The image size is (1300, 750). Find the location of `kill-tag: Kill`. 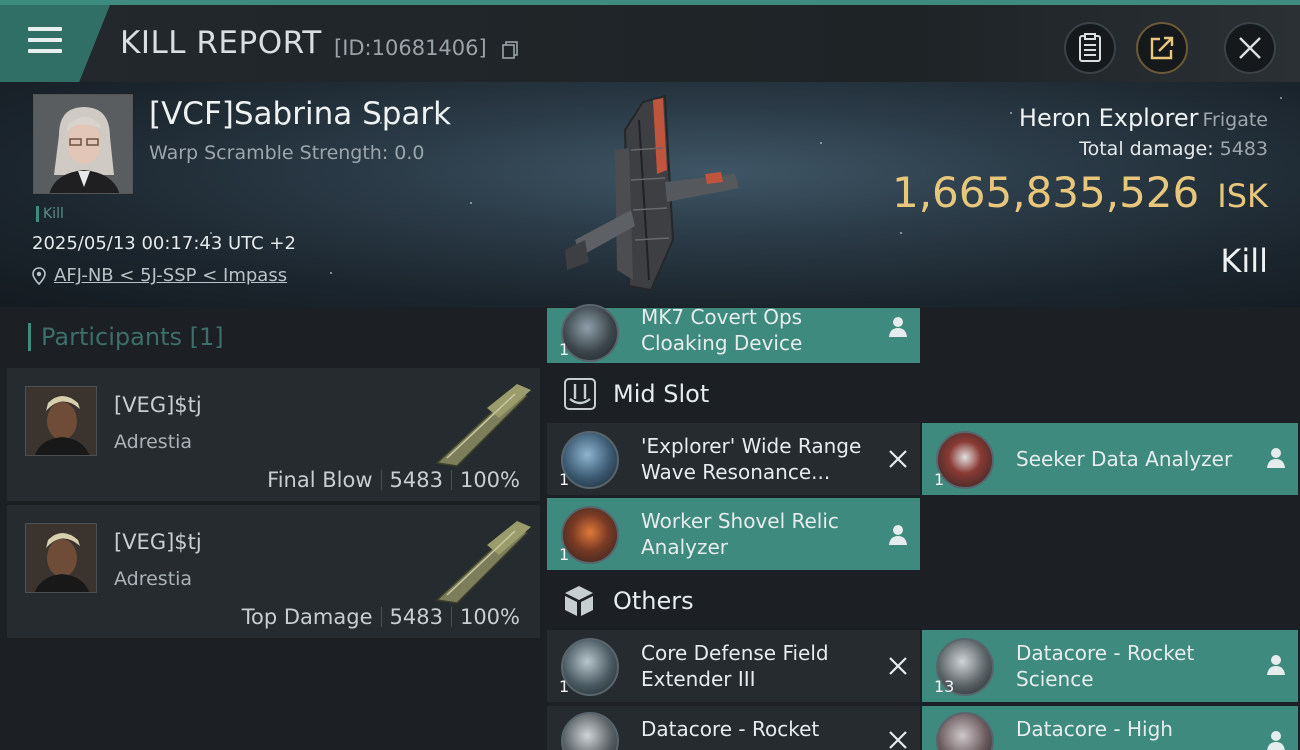

kill-tag: Kill is located at coordinates (50, 214).